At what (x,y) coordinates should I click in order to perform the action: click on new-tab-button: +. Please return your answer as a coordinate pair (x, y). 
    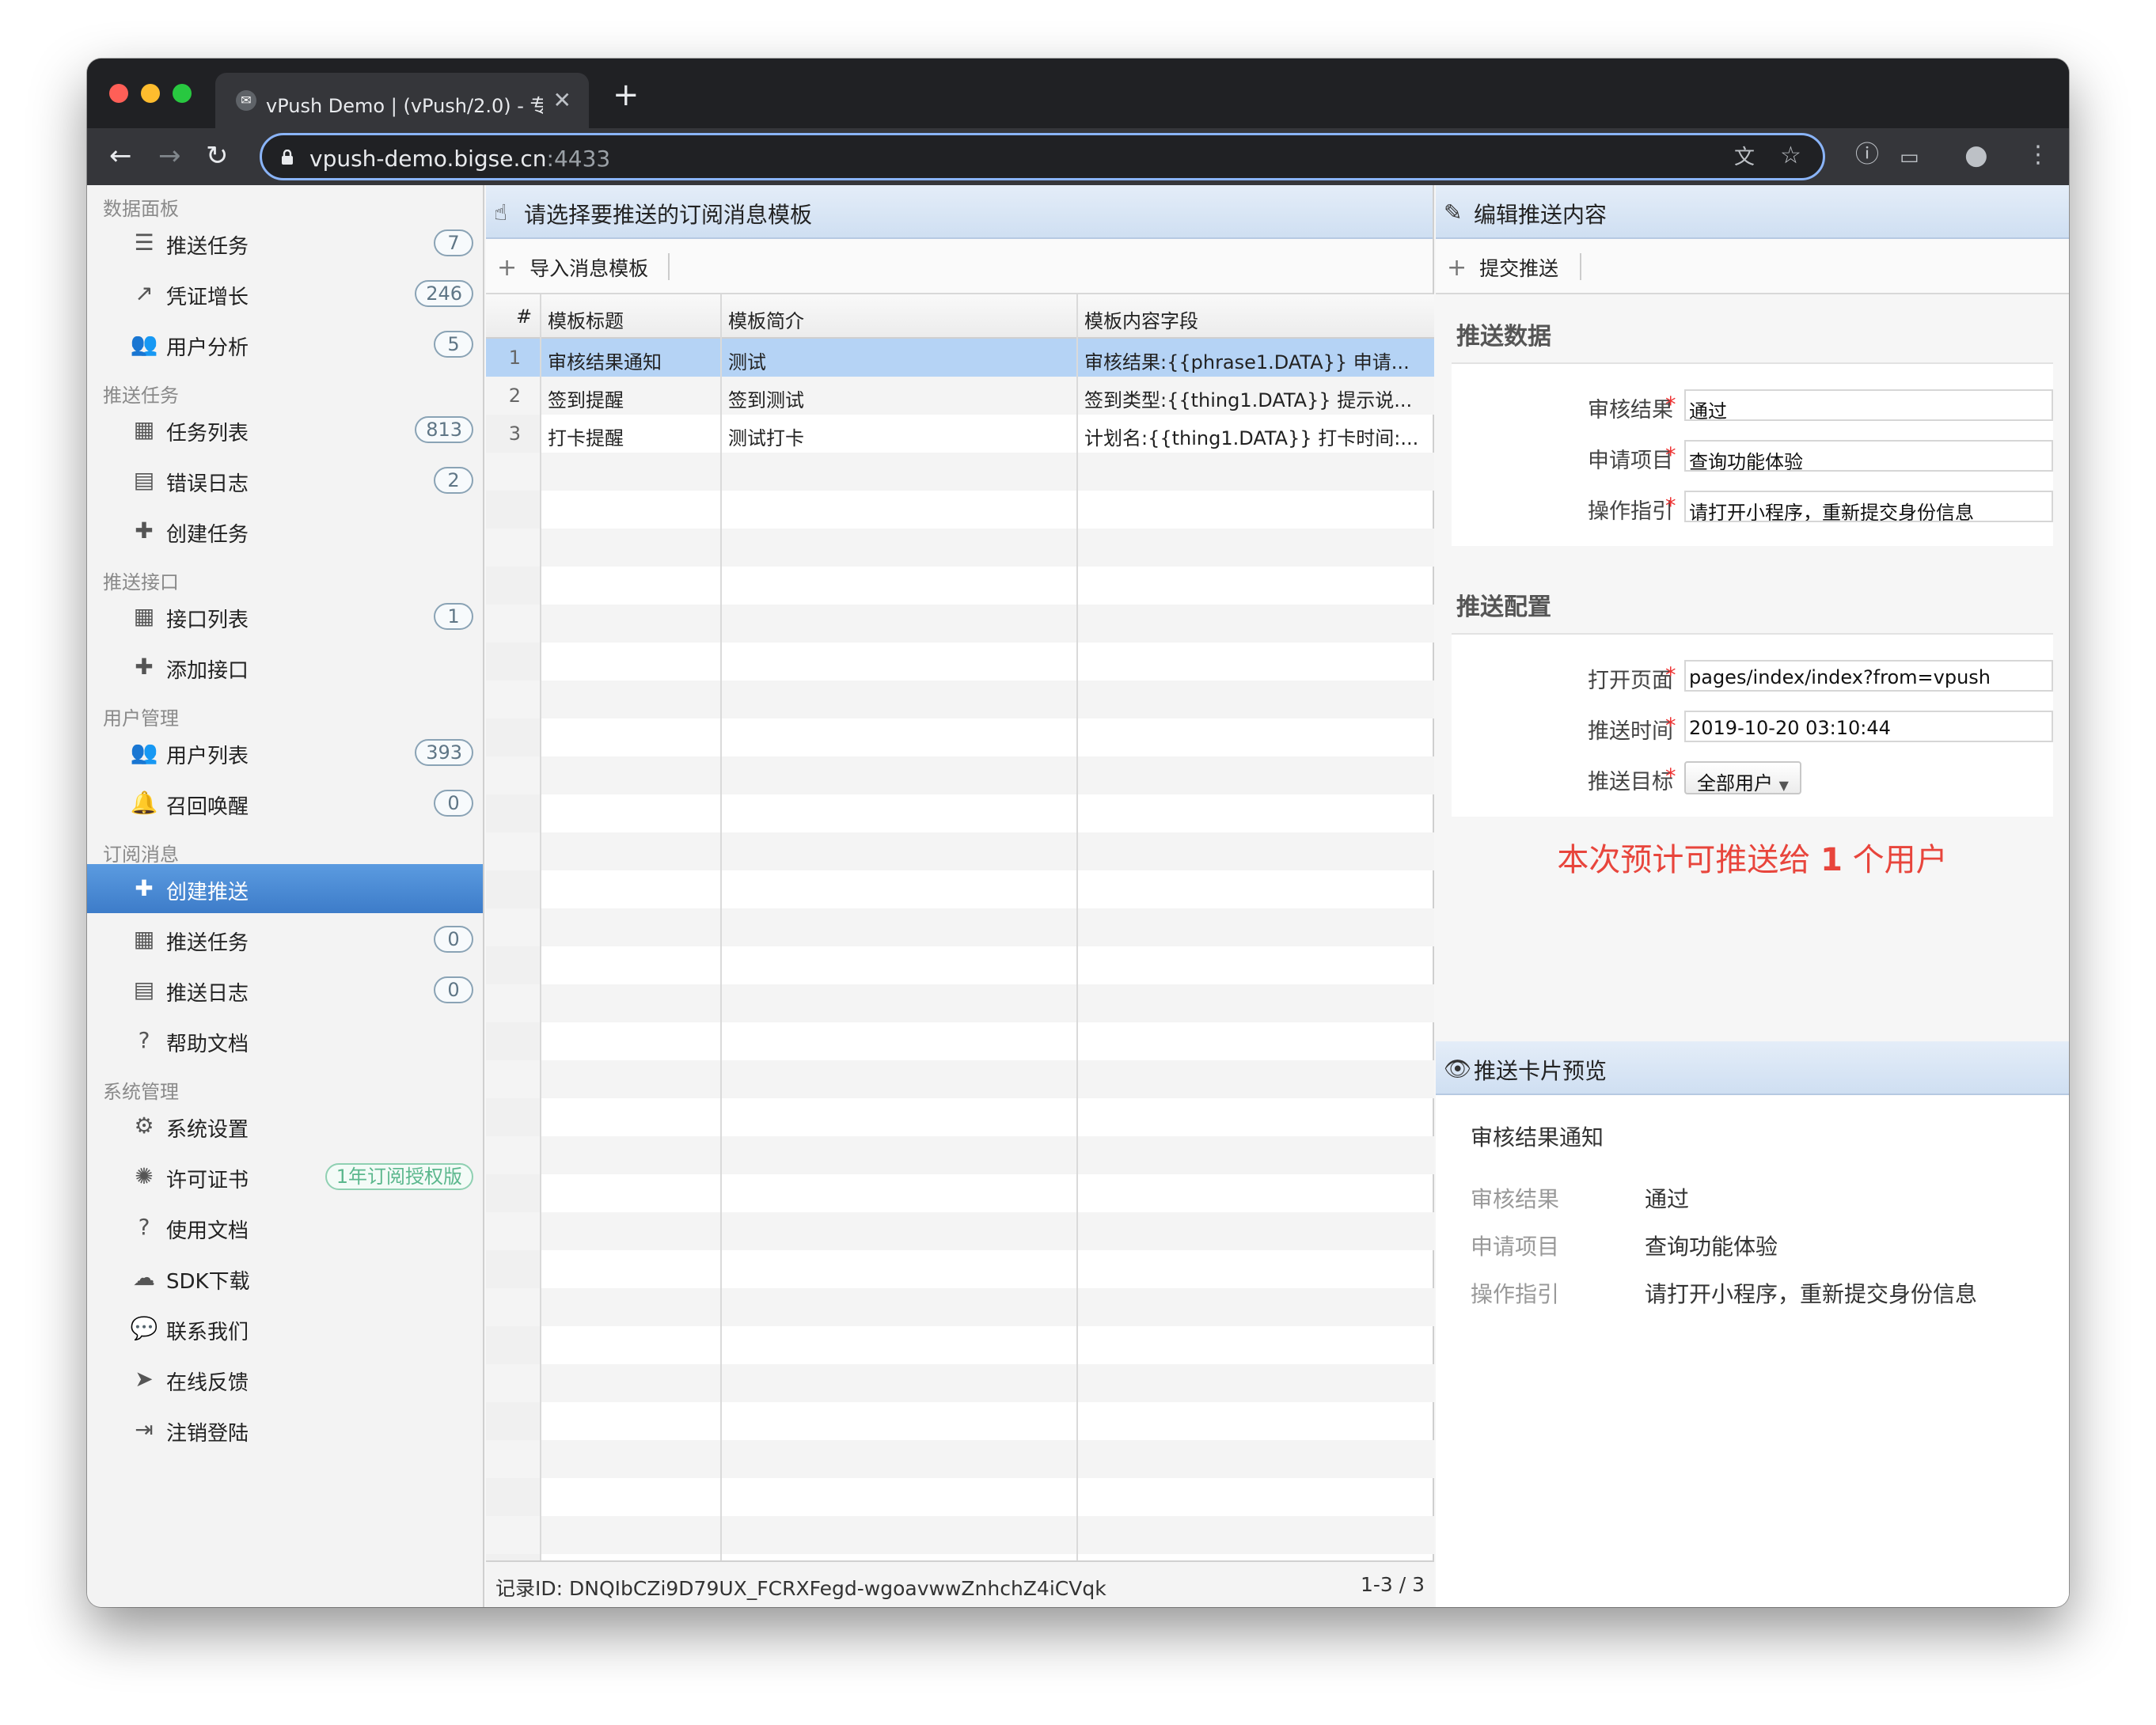
    Looking at the image, I should click on (626, 95).